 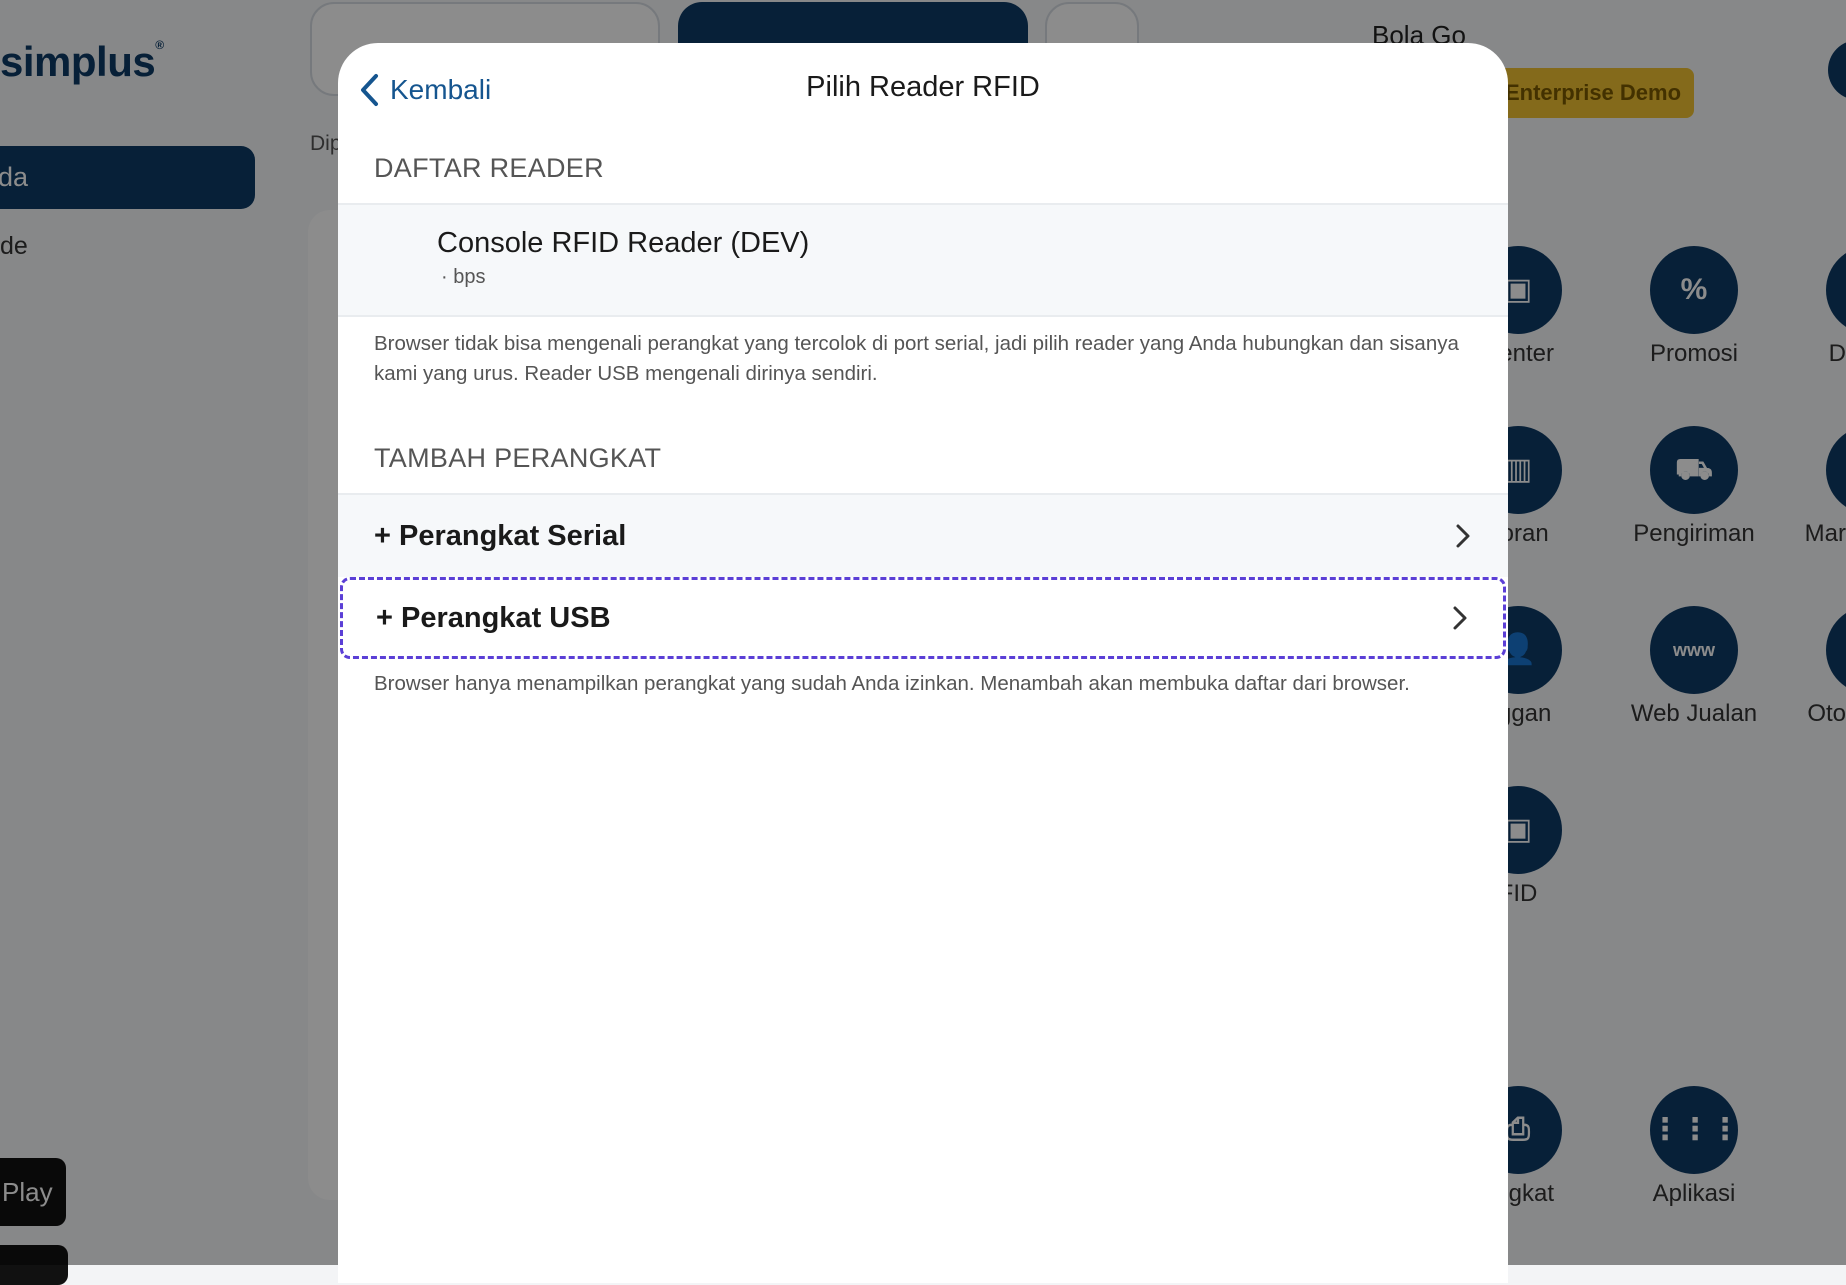 I want to click on add-serial-device-button: + Perangkat Serial, so click(x=923, y=536).